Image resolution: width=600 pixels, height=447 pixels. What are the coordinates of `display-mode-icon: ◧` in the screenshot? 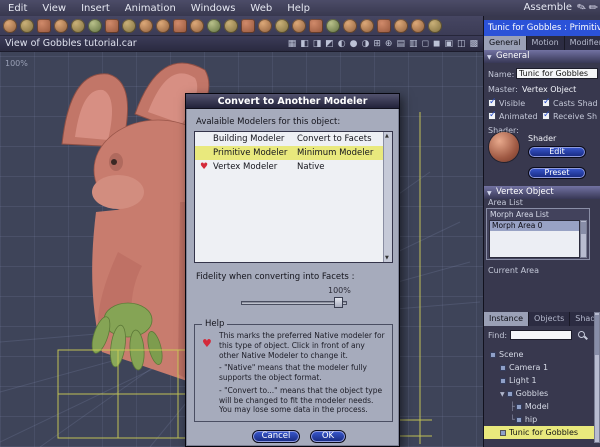 It's located at (304, 44).